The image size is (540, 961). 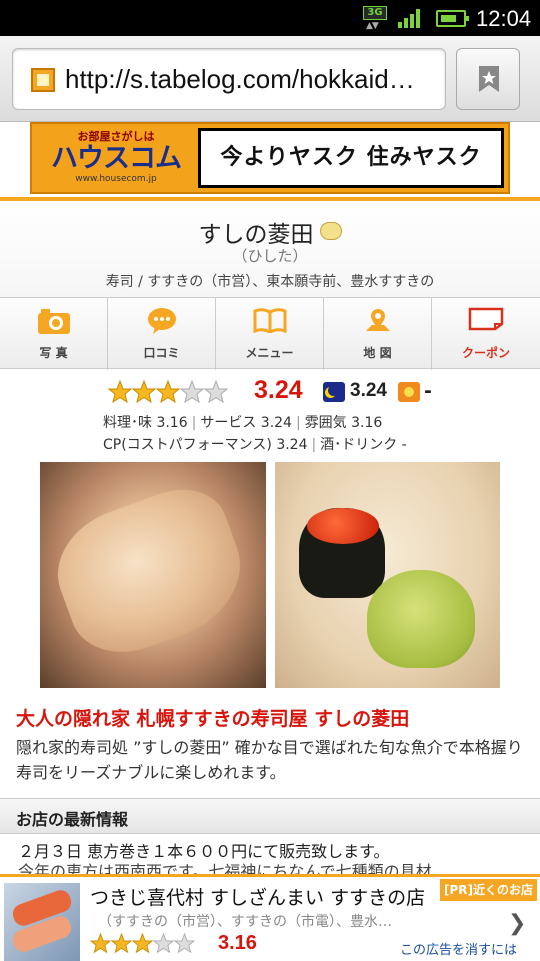 What do you see at coordinates (270, 18) in the screenshot?
I see `status-bar: 3G ▲▼ 12:04` at bounding box center [270, 18].